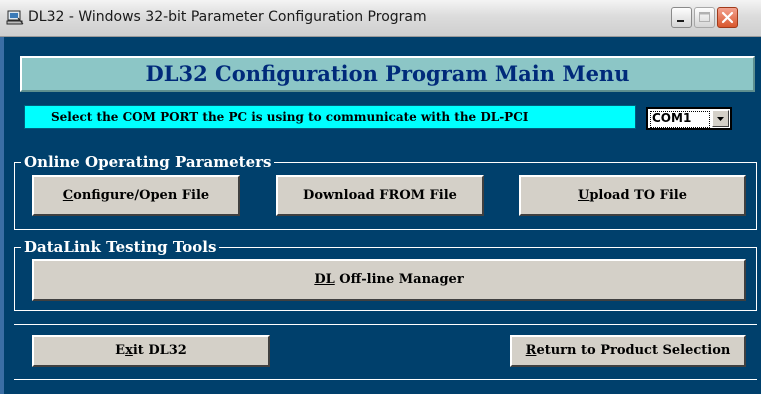 The image size is (761, 394). Describe the element at coordinates (387, 74) in the screenshot. I see `page-title: DL32 Configuration Program Main Menu` at that location.